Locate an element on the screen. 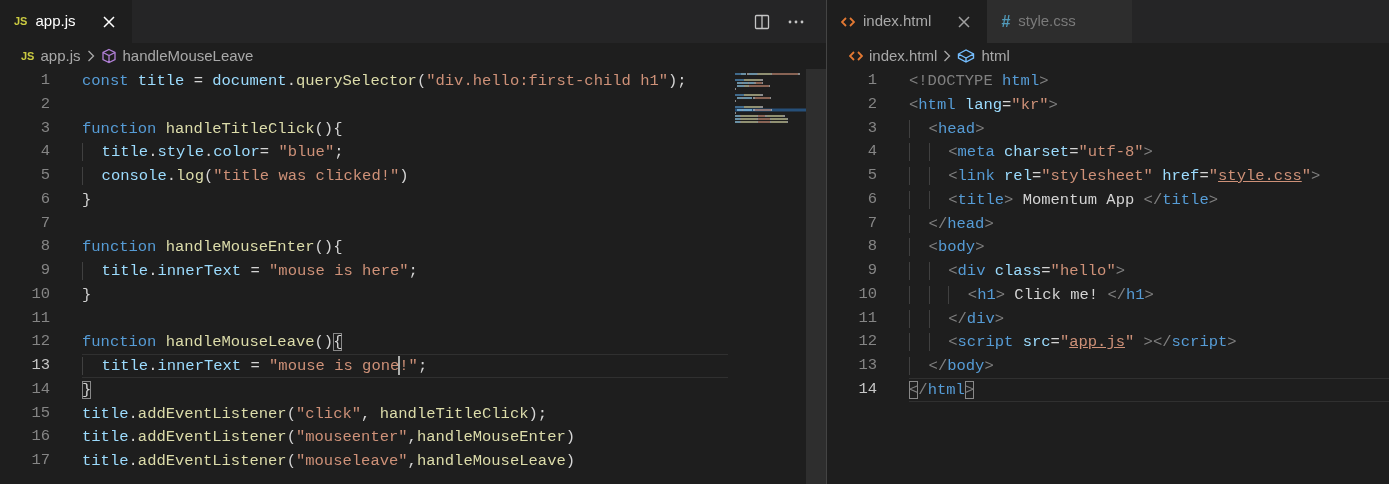 The height and width of the screenshot is (484, 1389). code-line: <link rel="stylesheet" href="style.css"> is located at coordinates (1149, 176).